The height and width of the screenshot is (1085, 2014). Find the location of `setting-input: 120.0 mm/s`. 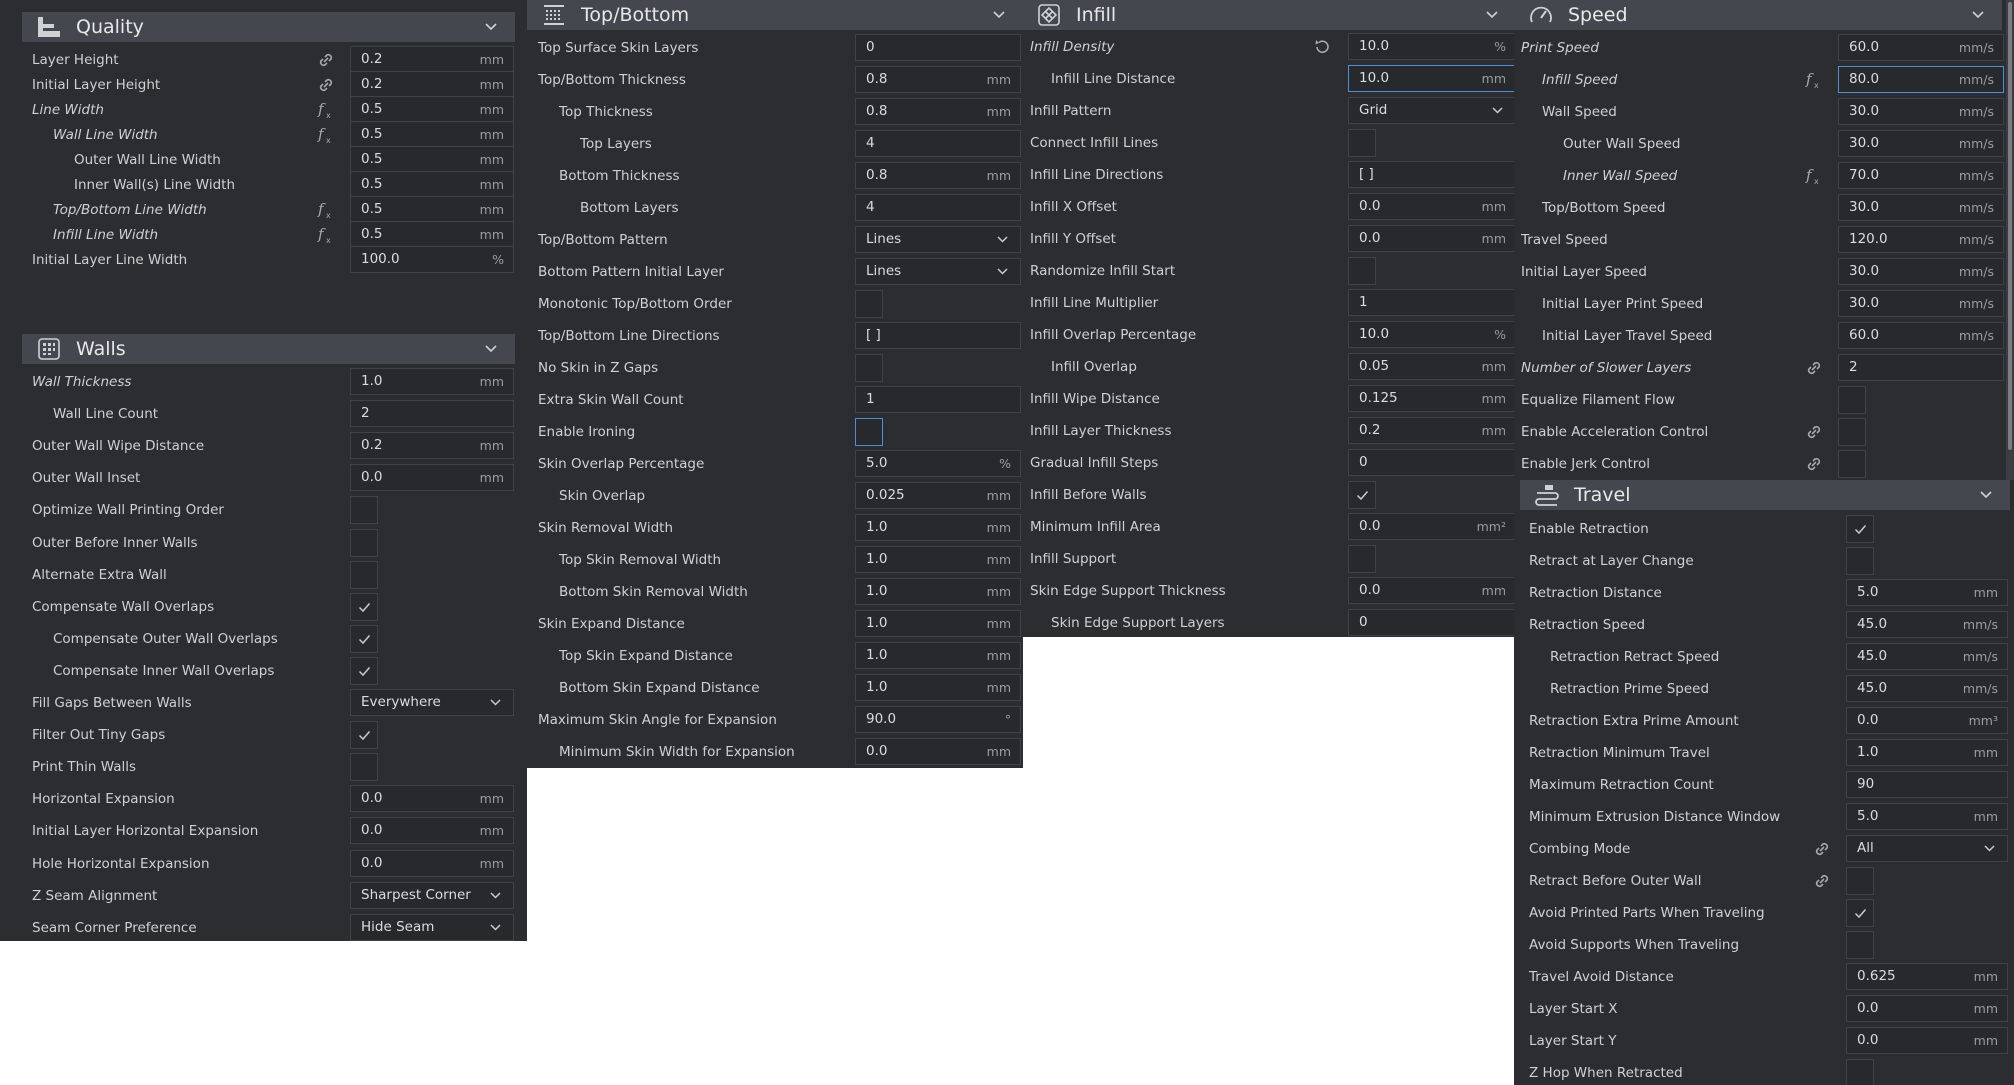

setting-input: 120.0 mm/s is located at coordinates (1921, 239).